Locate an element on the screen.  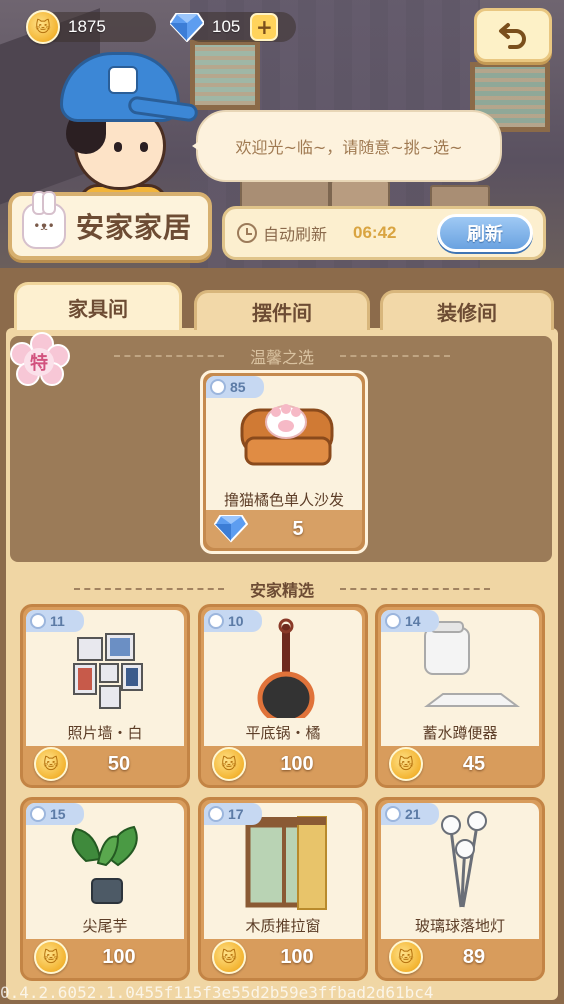
refresh-timer: 06:42 is located at coordinates (375, 232).